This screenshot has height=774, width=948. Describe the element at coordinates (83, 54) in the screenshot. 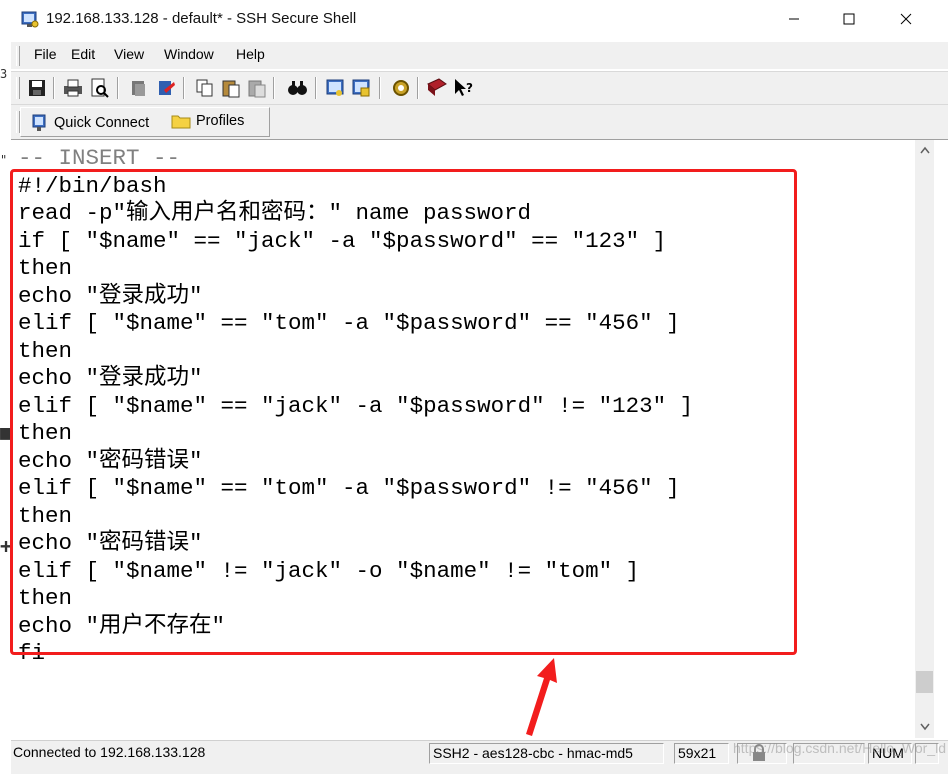

I see `menu-edit: Edit` at that location.